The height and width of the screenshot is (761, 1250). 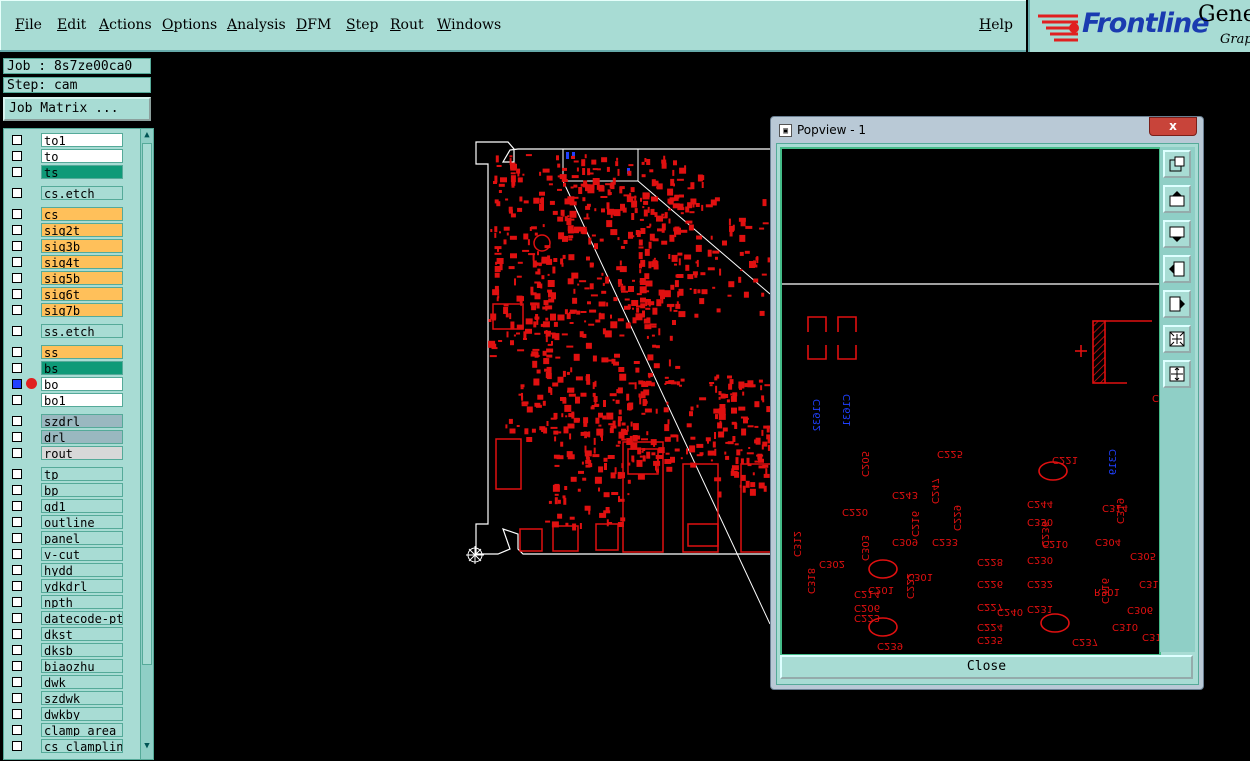 What do you see at coordinates (72, 634) in the screenshot?
I see `layer-row: dkst` at bounding box center [72, 634].